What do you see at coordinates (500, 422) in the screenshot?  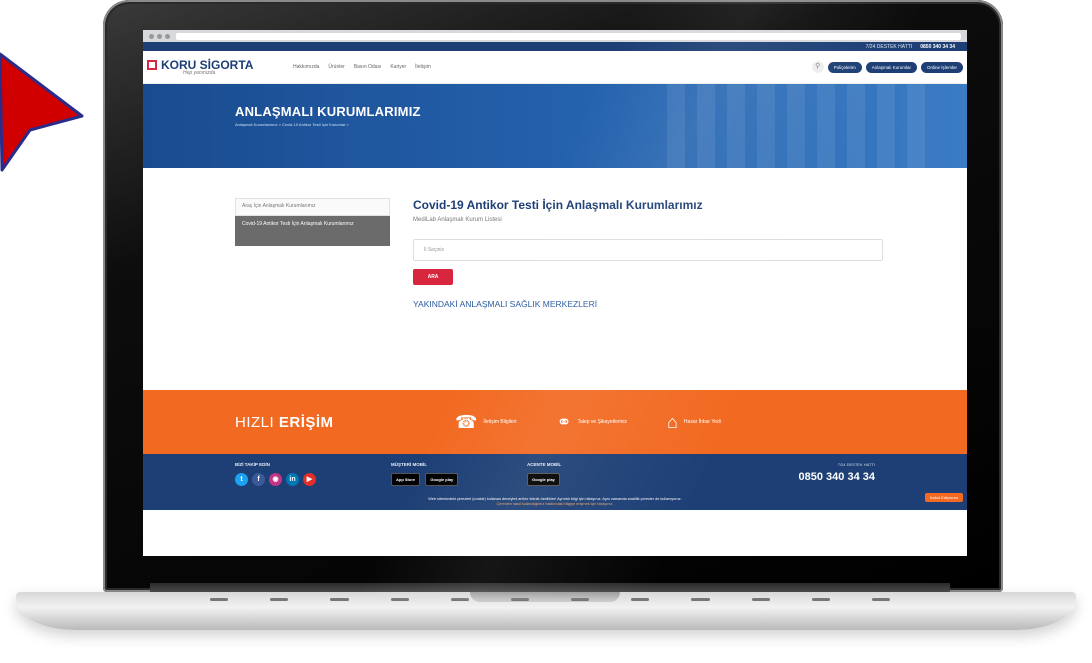 I see `quick-item-contact-label: İletişim Bilgileri` at bounding box center [500, 422].